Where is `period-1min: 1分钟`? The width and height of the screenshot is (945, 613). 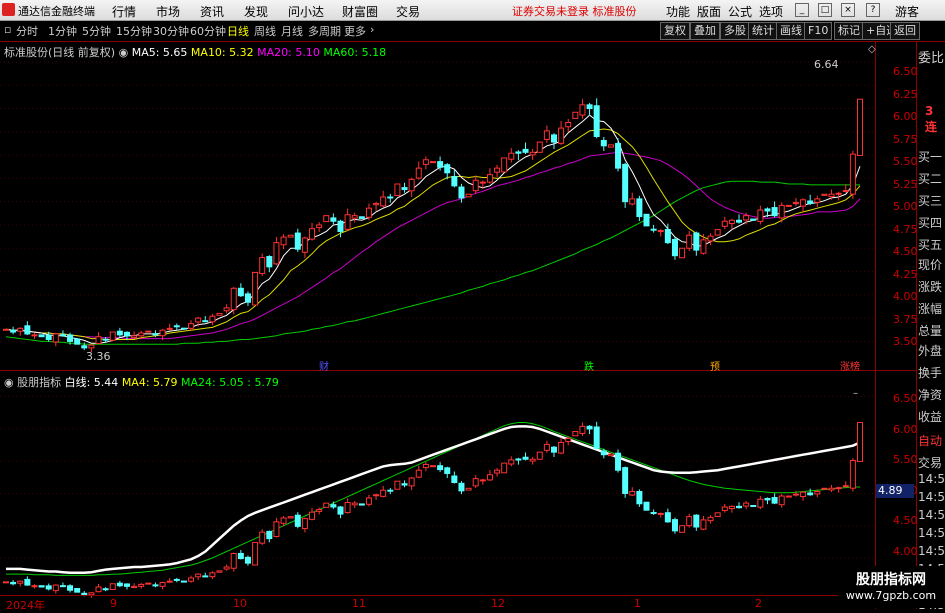
period-1min: 1分钟 is located at coordinates (62, 31).